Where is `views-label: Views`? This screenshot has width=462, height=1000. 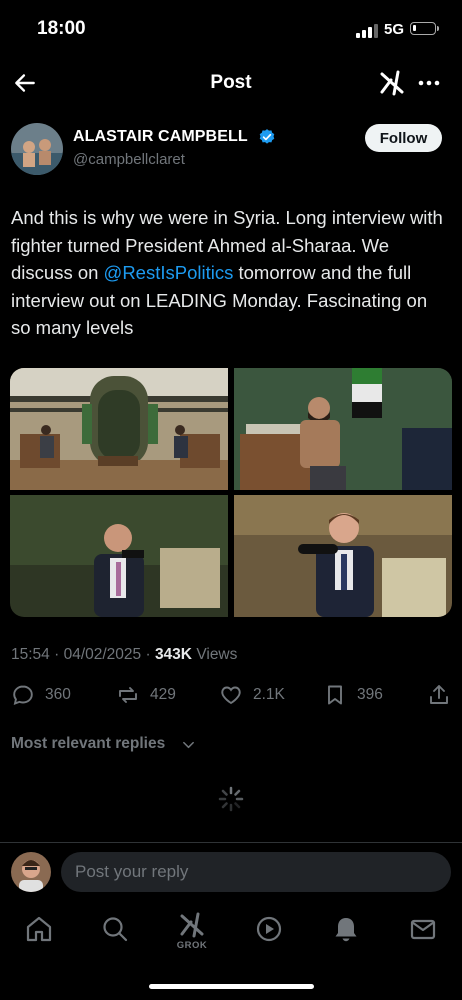
views-label: Views is located at coordinates (217, 654).